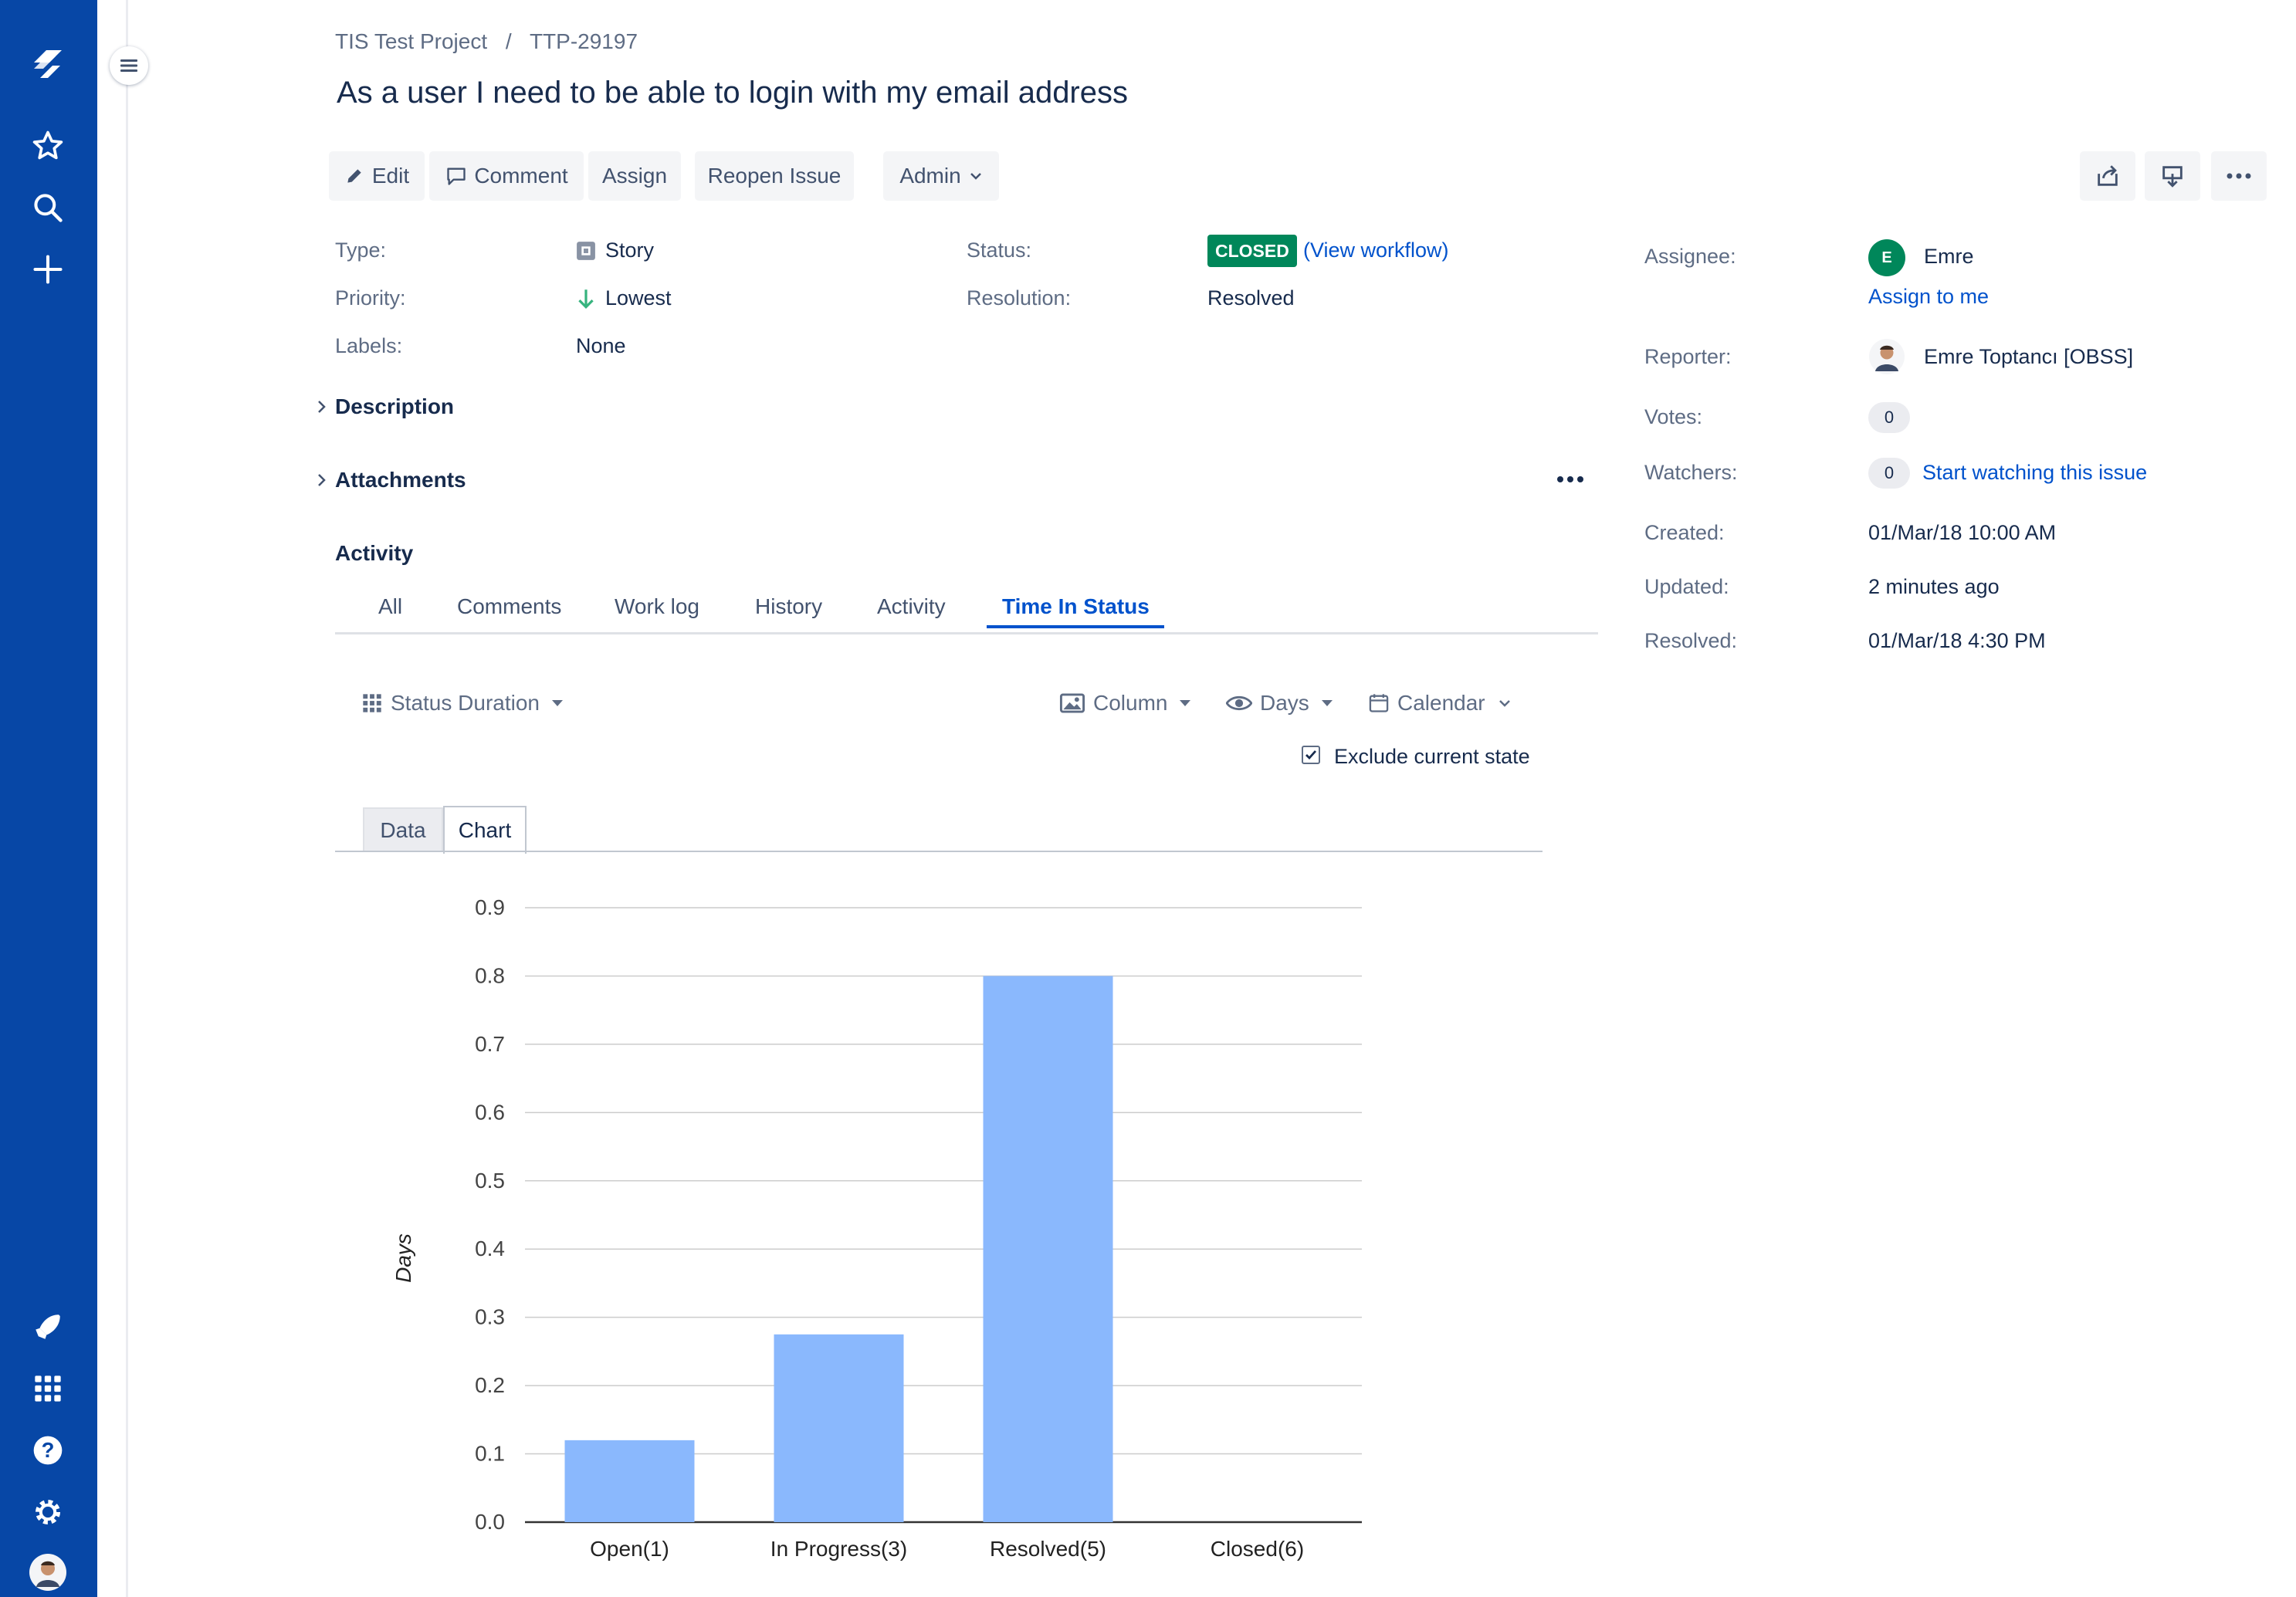 The height and width of the screenshot is (1597, 2296). I want to click on admin-dropdown: Admin, so click(941, 176).